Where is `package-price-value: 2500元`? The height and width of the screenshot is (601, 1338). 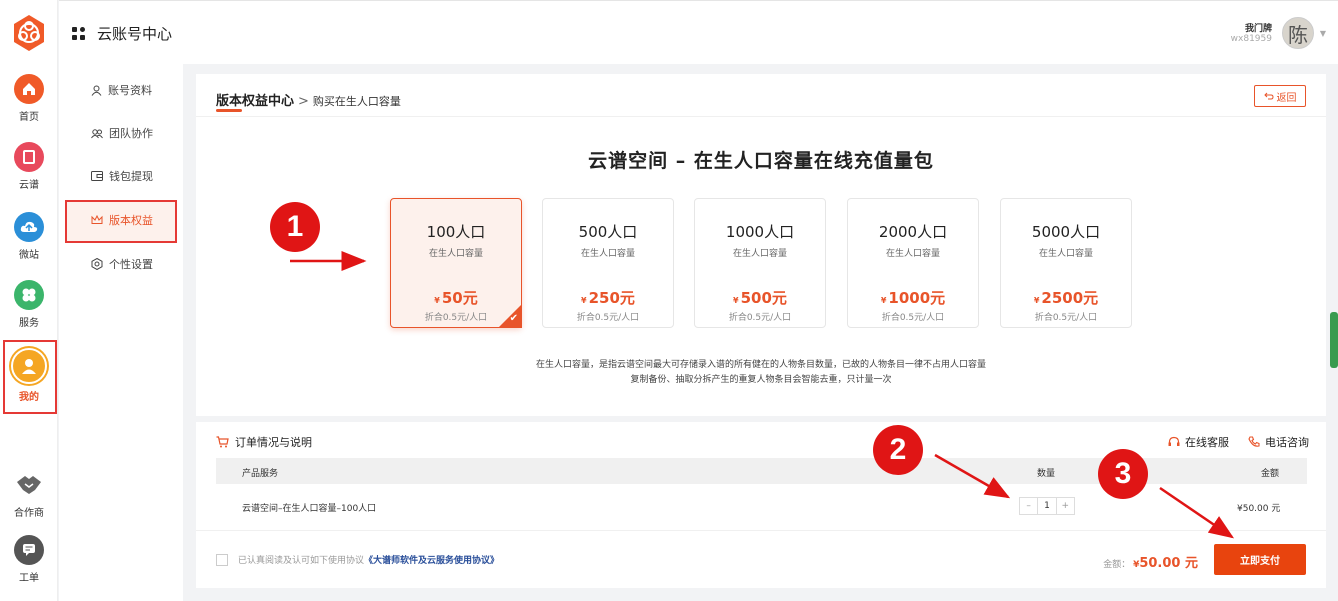 package-price-value: 2500元 is located at coordinates (1070, 298).